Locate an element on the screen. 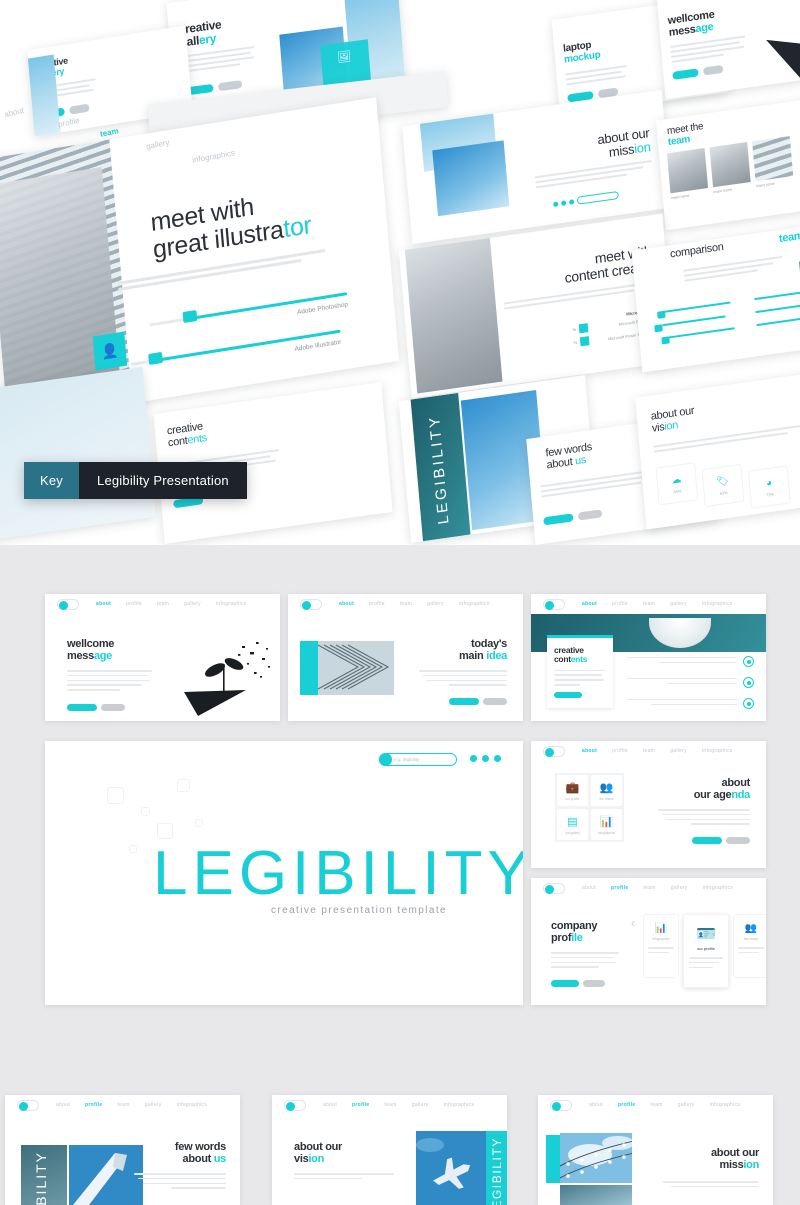 This screenshot has height=1205, width=800. profile-carousel: 📊 infographics 🪪 our profile 👥 the teams is located at coordinates (704, 951).